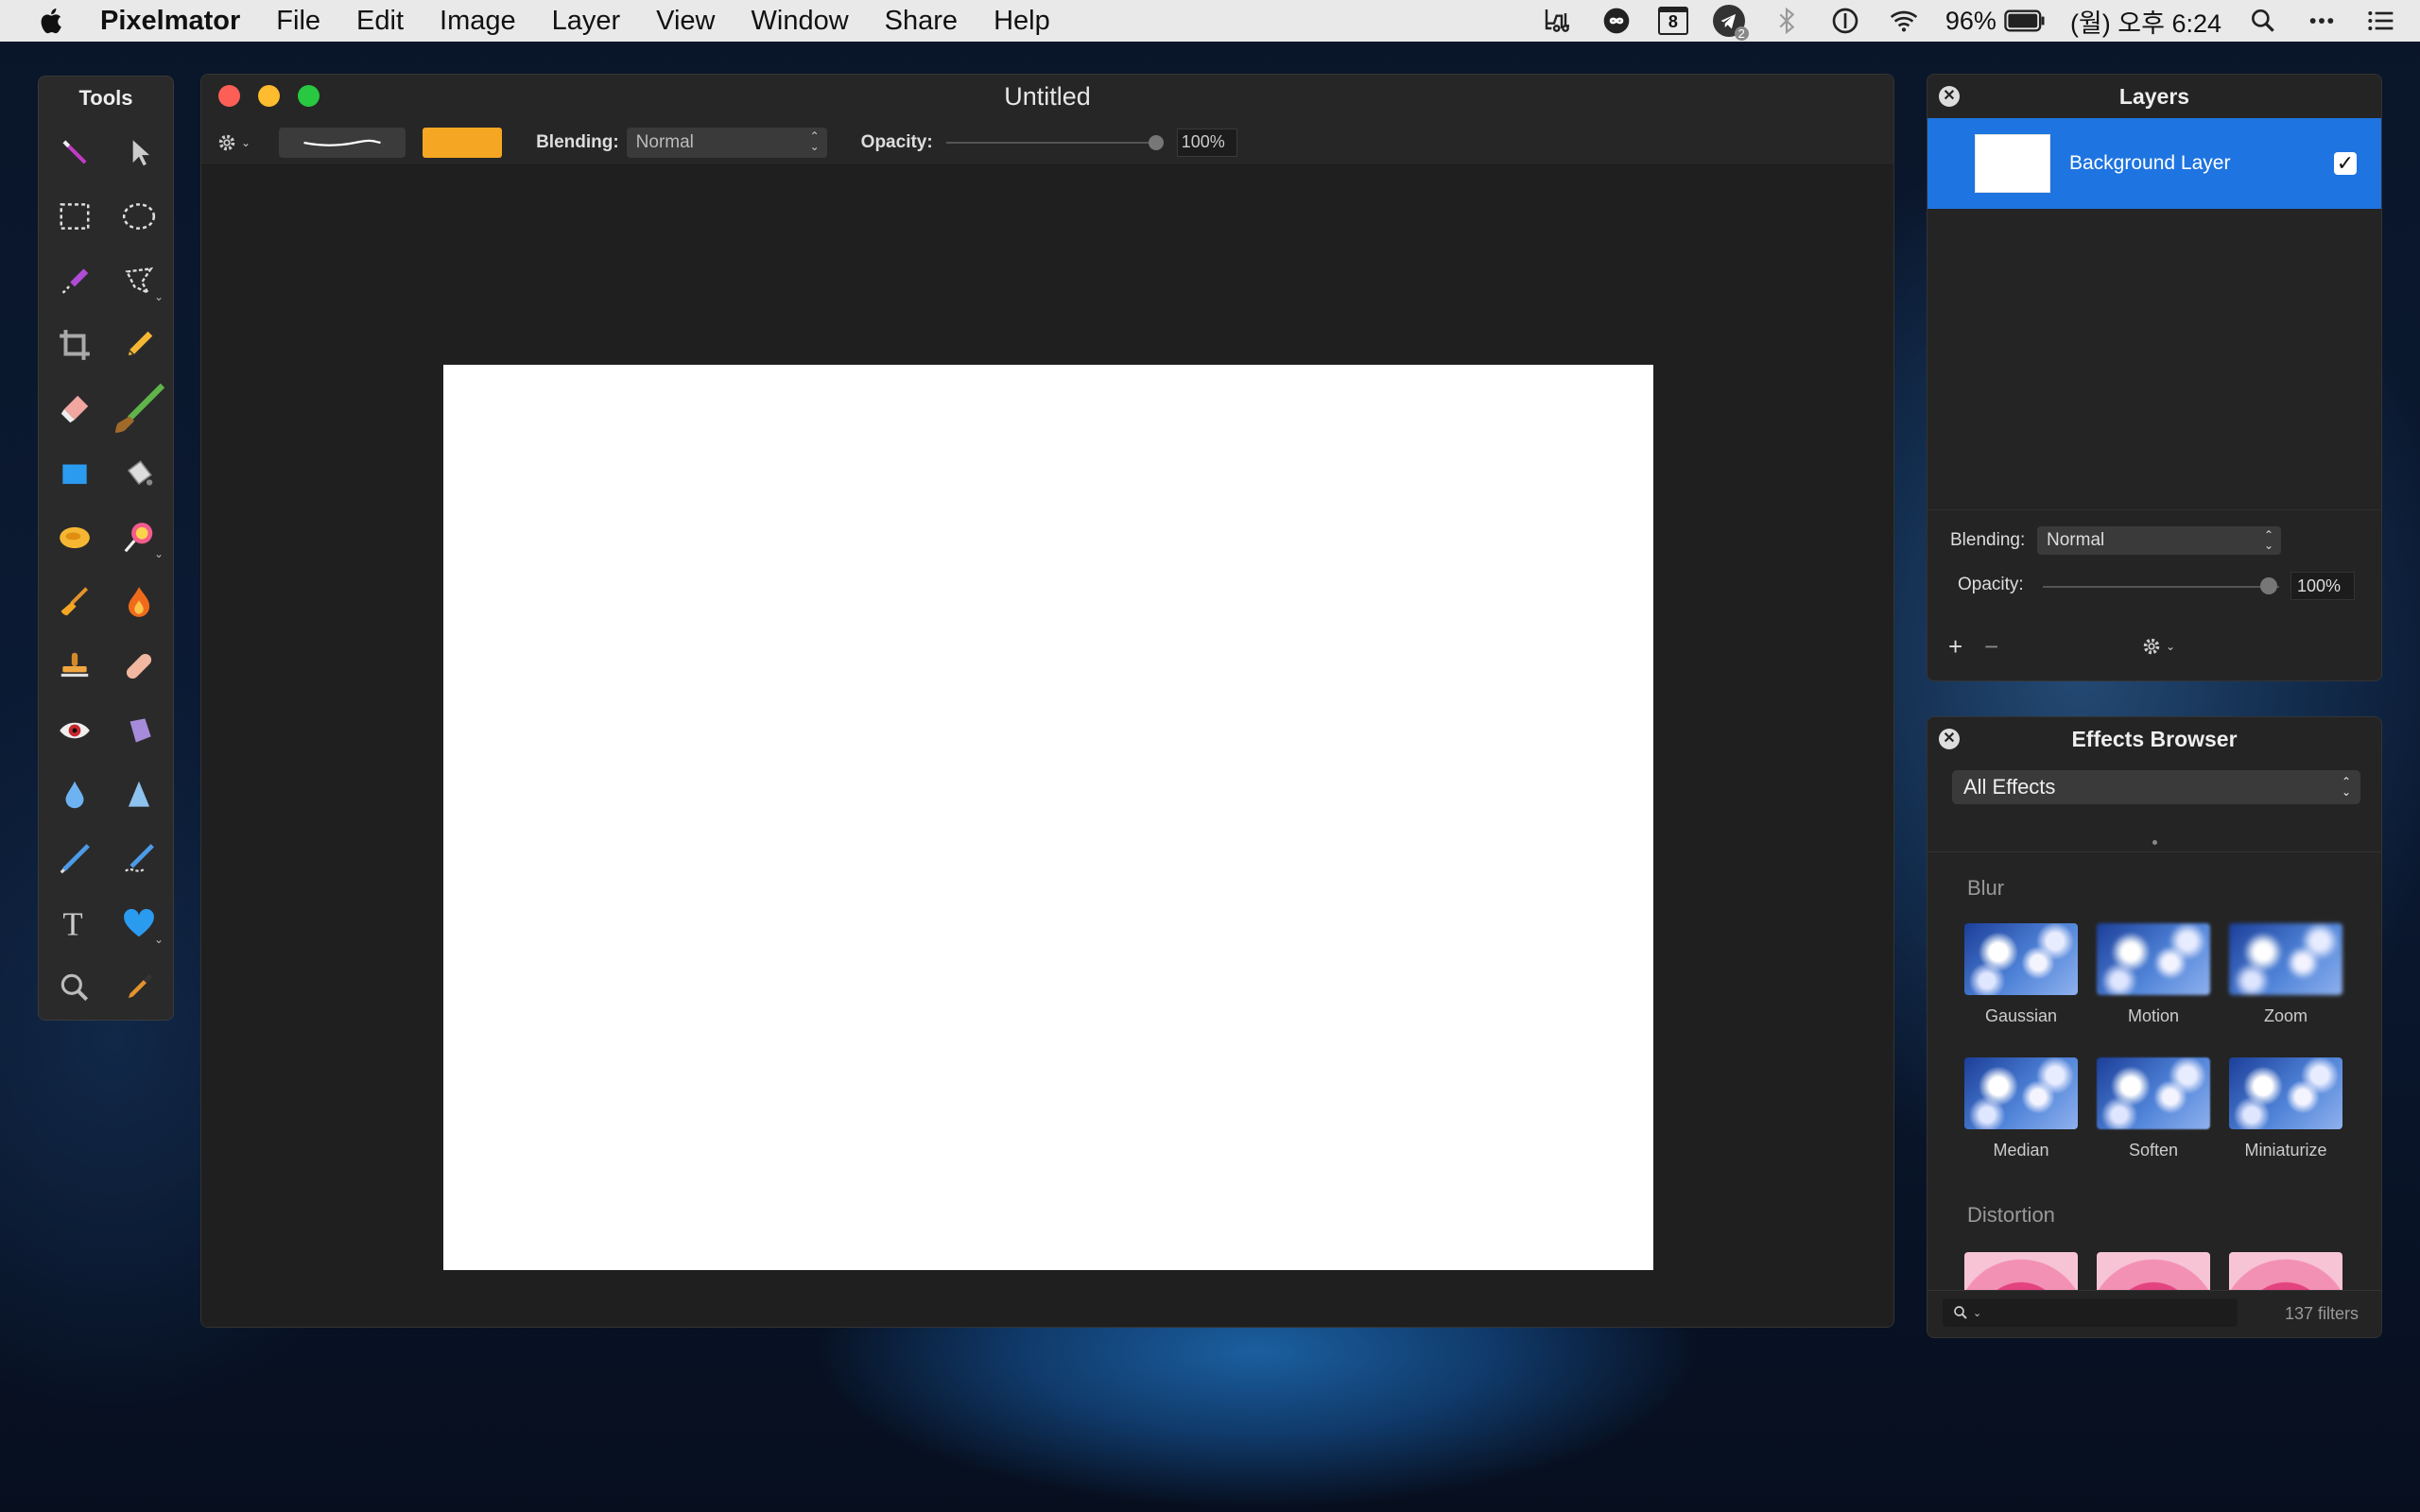 The image size is (2420, 1512). I want to click on paintbrush-tool, so click(139, 409).